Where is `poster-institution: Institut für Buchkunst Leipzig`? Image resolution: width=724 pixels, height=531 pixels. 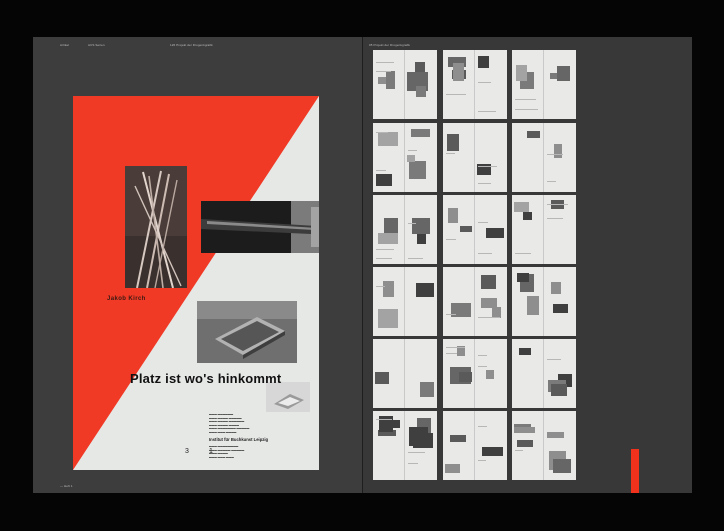
poster-institution: Institut für Buchkunst Leipzig is located at coordinates (239, 439).